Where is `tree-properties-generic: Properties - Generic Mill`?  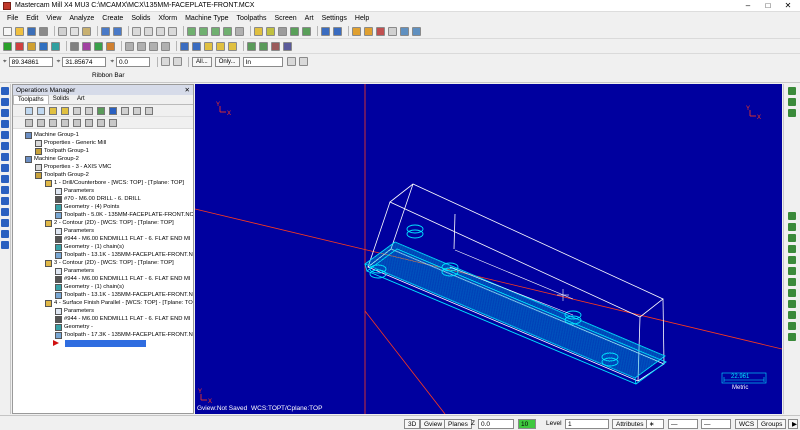
tree-properties-generic: Properties - Generic Mill is located at coordinates (70, 143).